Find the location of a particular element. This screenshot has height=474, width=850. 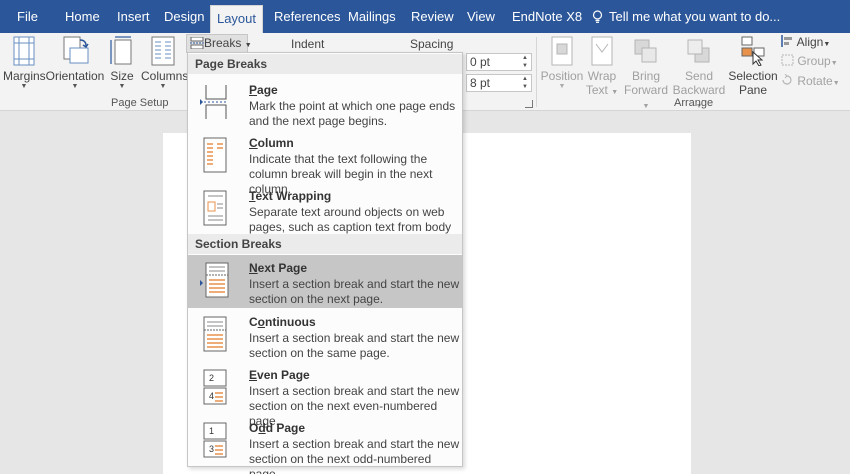

odd-page-icon: 13 is located at coordinates (215, 440).